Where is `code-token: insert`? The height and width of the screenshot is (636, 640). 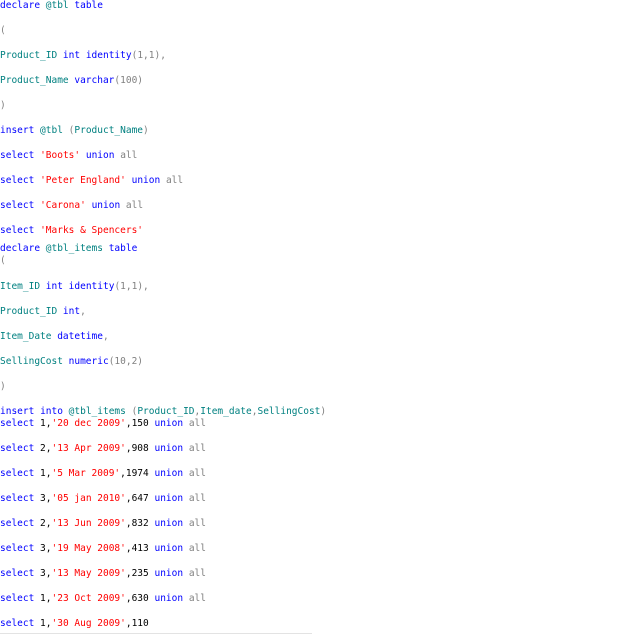 code-token: insert is located at coordinates (17, 130).